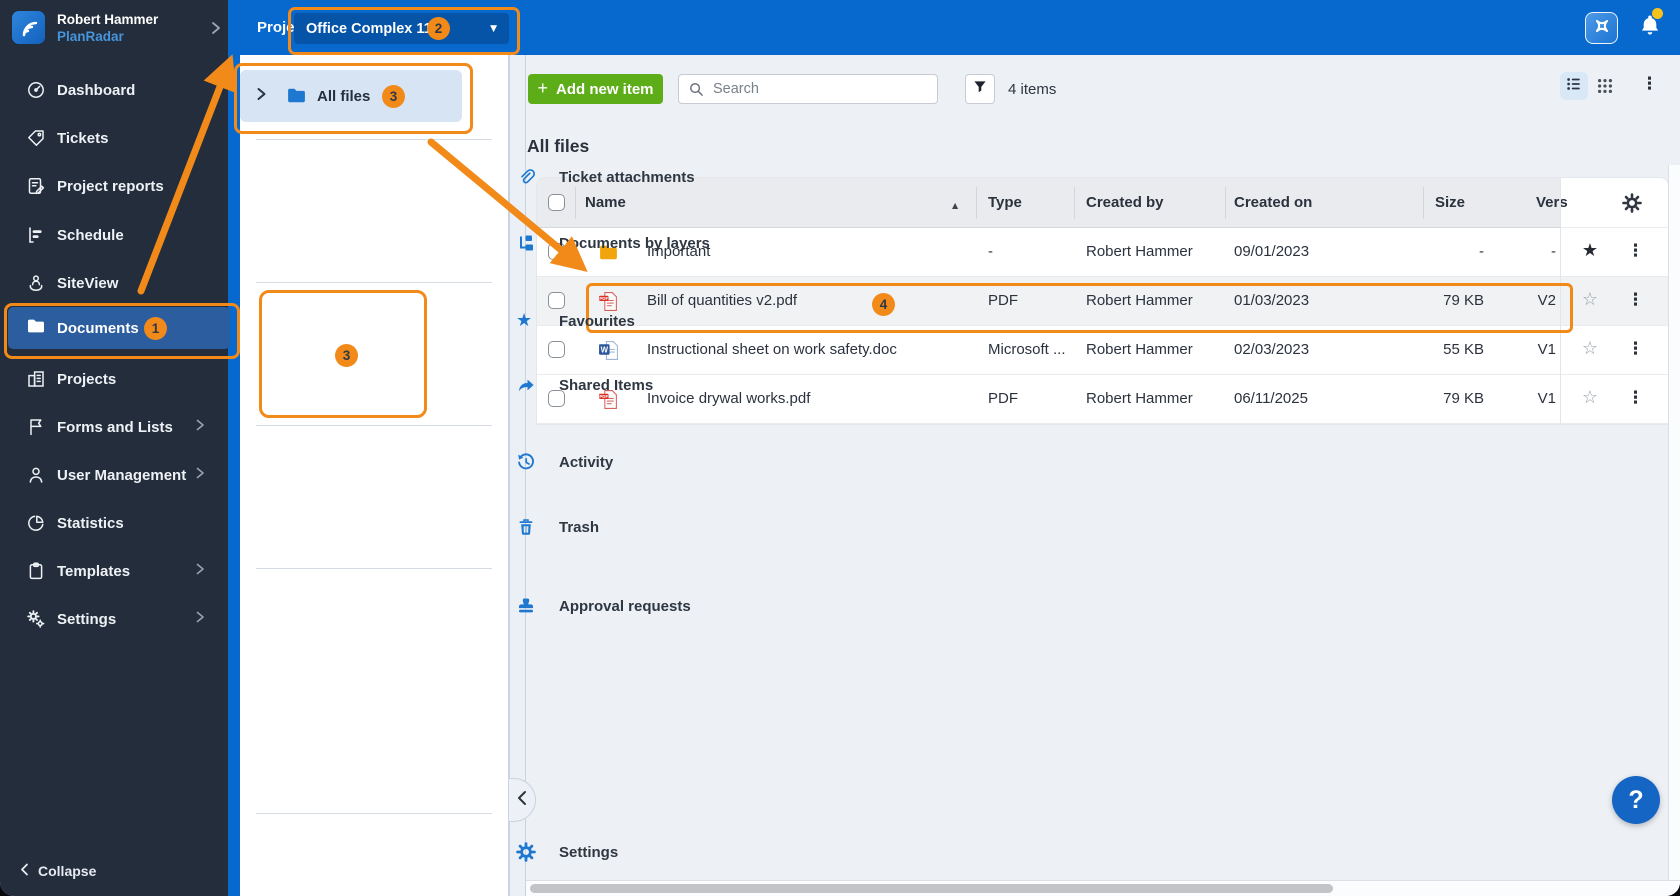 The height and width of the screenshot is (896, 1680). Describe the element at coordinates (542, 87) in the screenshot. I see `plus-icon: +` at that location.